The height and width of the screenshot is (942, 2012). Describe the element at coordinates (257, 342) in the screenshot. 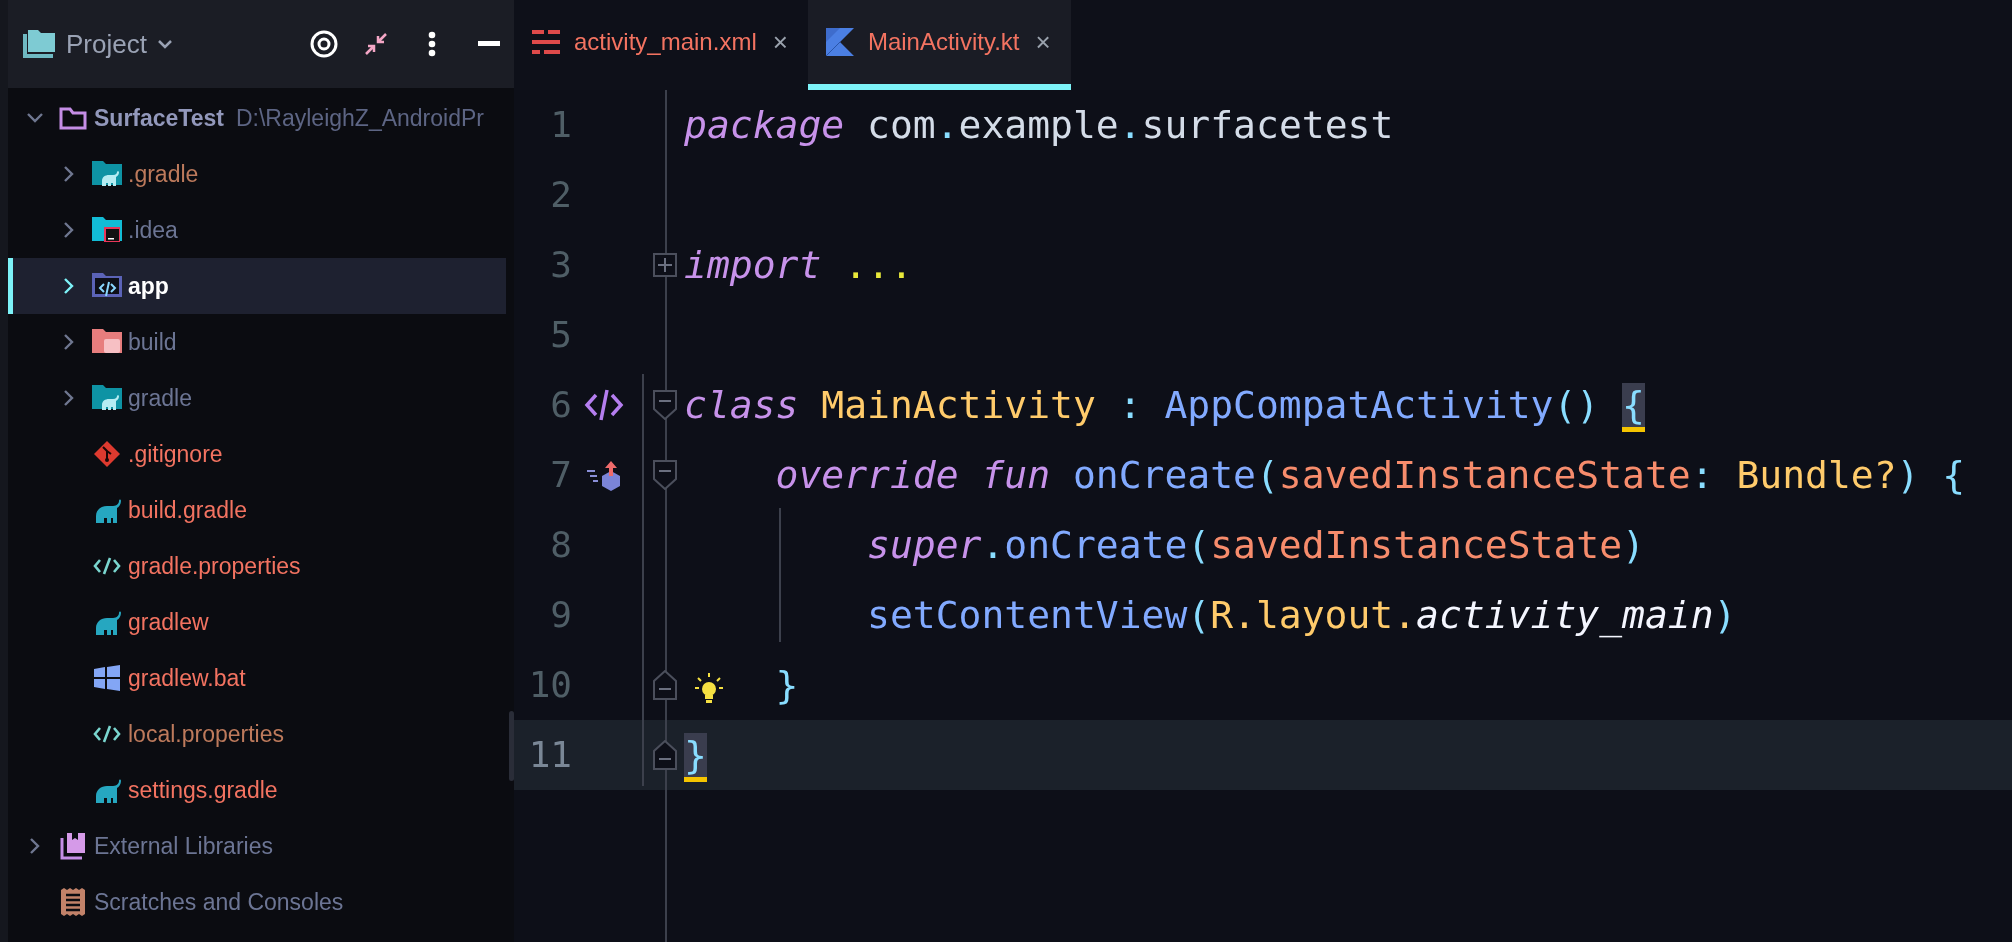

I see `tree-item: build` at that location.